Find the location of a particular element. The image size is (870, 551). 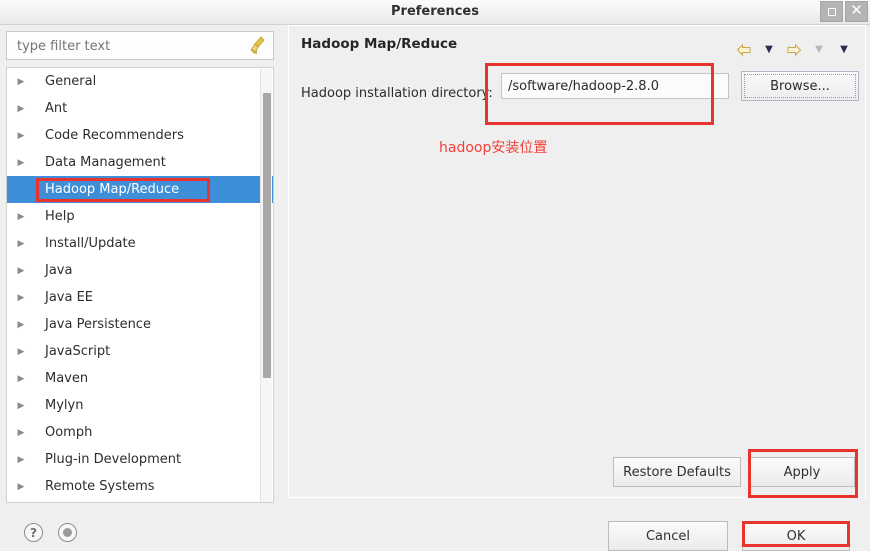

back-arrow-icon is located at coordinates (743, 50).